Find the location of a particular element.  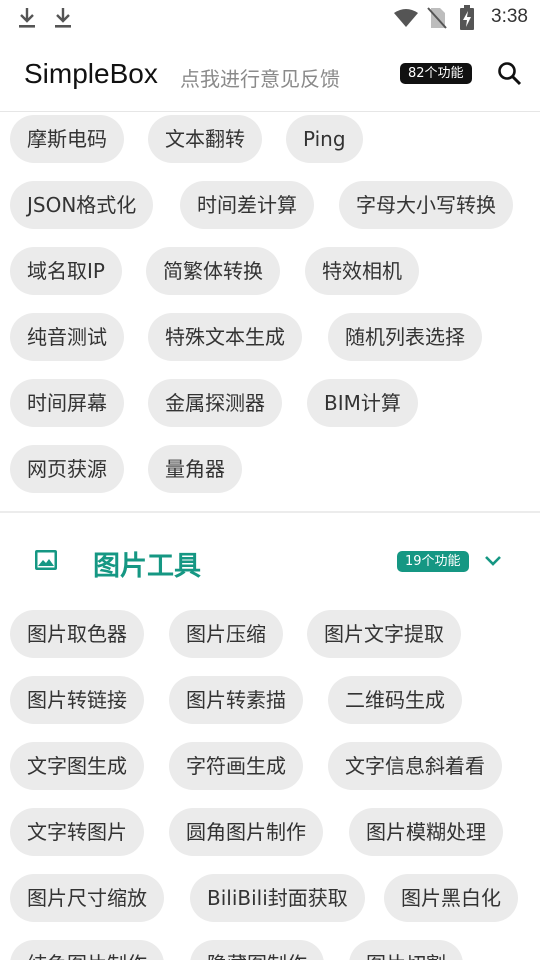

tool-chip: 特殊文本生成 is located at coordinates (225, 337).